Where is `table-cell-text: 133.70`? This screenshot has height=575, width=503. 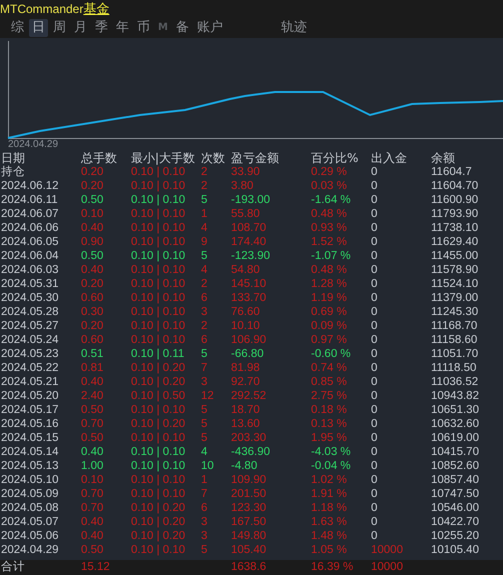 table-cell-text: 133.70 is located at coordinates (249, 298).